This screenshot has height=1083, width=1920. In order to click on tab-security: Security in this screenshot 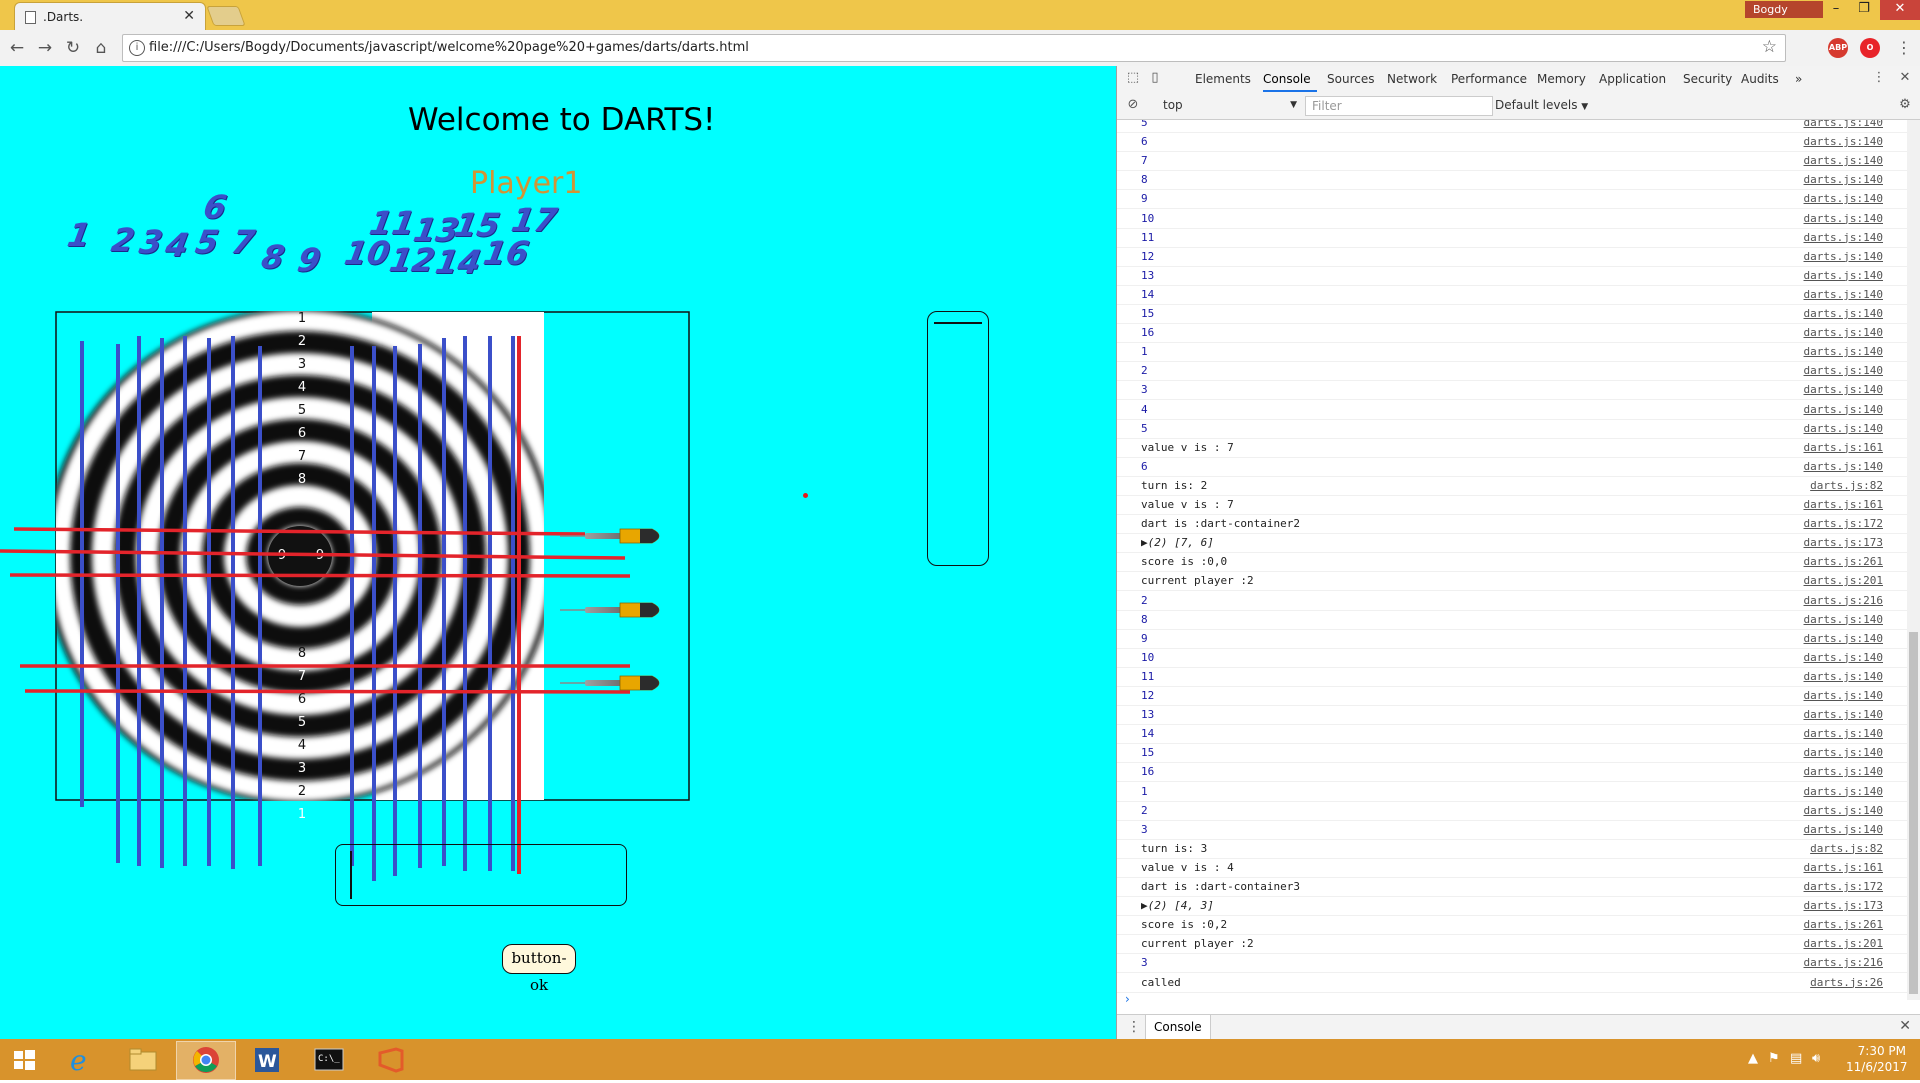, I will do `click(1707, 79)`.